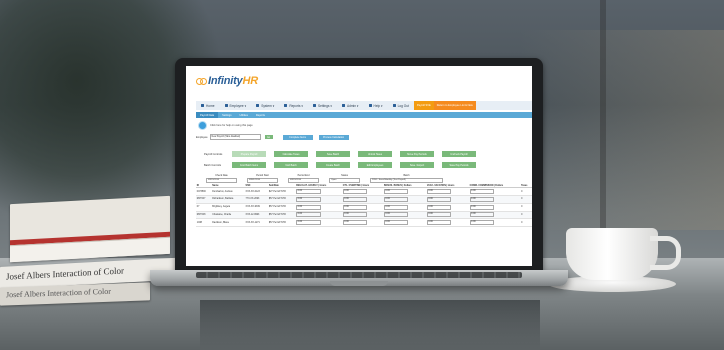 The width and height of the screenshot is (724, 350). I want to click on return-pill: Return to Employee List & New, so click(454, 105).